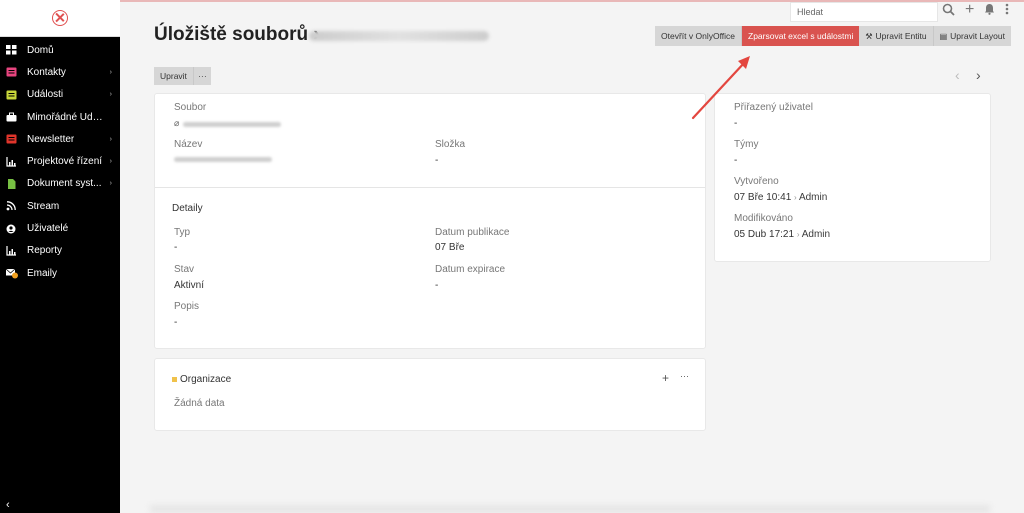  I want to click on state-label: Stav, so click(184, 269).